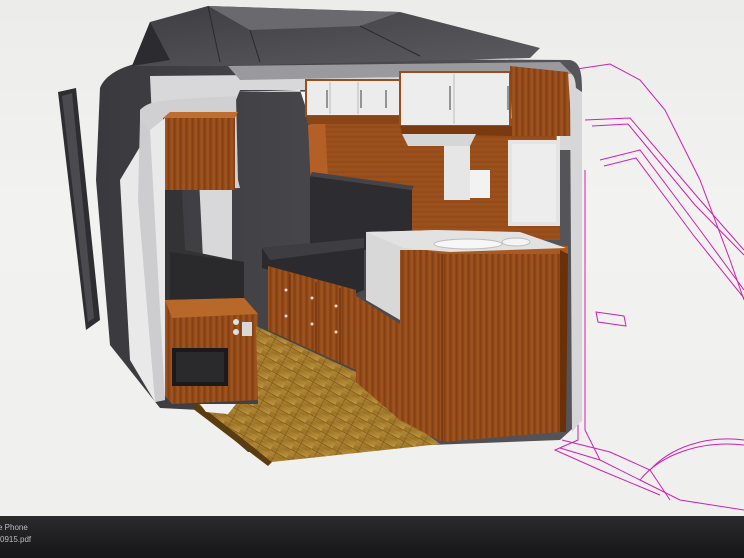  I want to click on left-oven-cabinet, so click(211, 351).